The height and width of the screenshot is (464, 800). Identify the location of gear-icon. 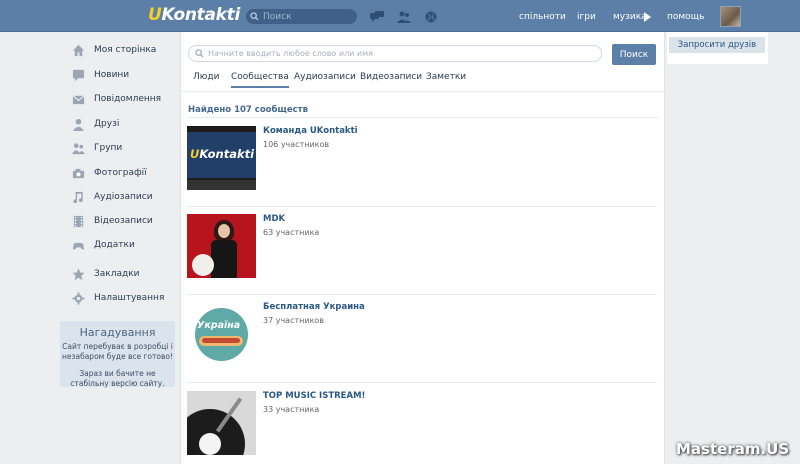
(78, 298).